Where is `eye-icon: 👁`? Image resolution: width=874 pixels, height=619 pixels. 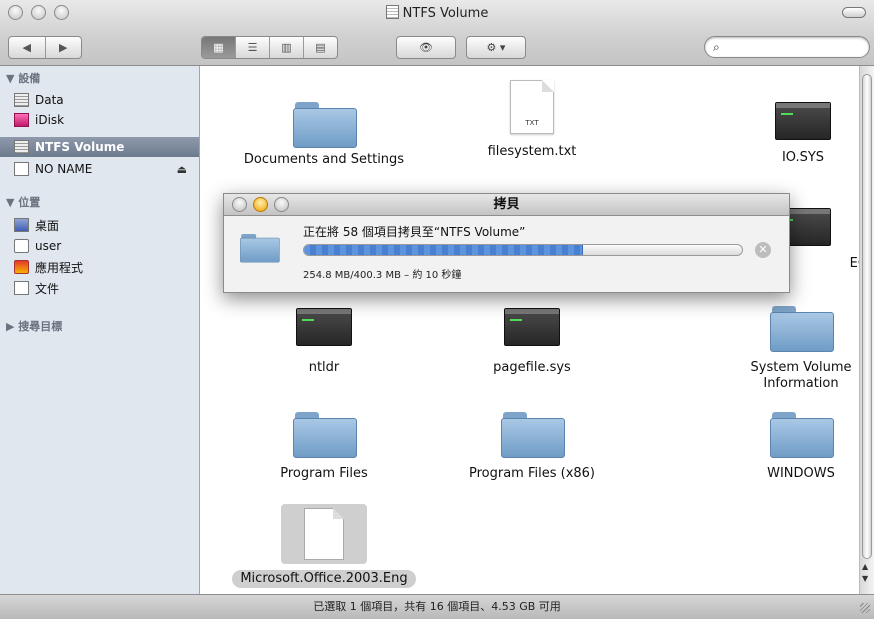 eye-icon: 👁 is located at coordinates (426, 47).